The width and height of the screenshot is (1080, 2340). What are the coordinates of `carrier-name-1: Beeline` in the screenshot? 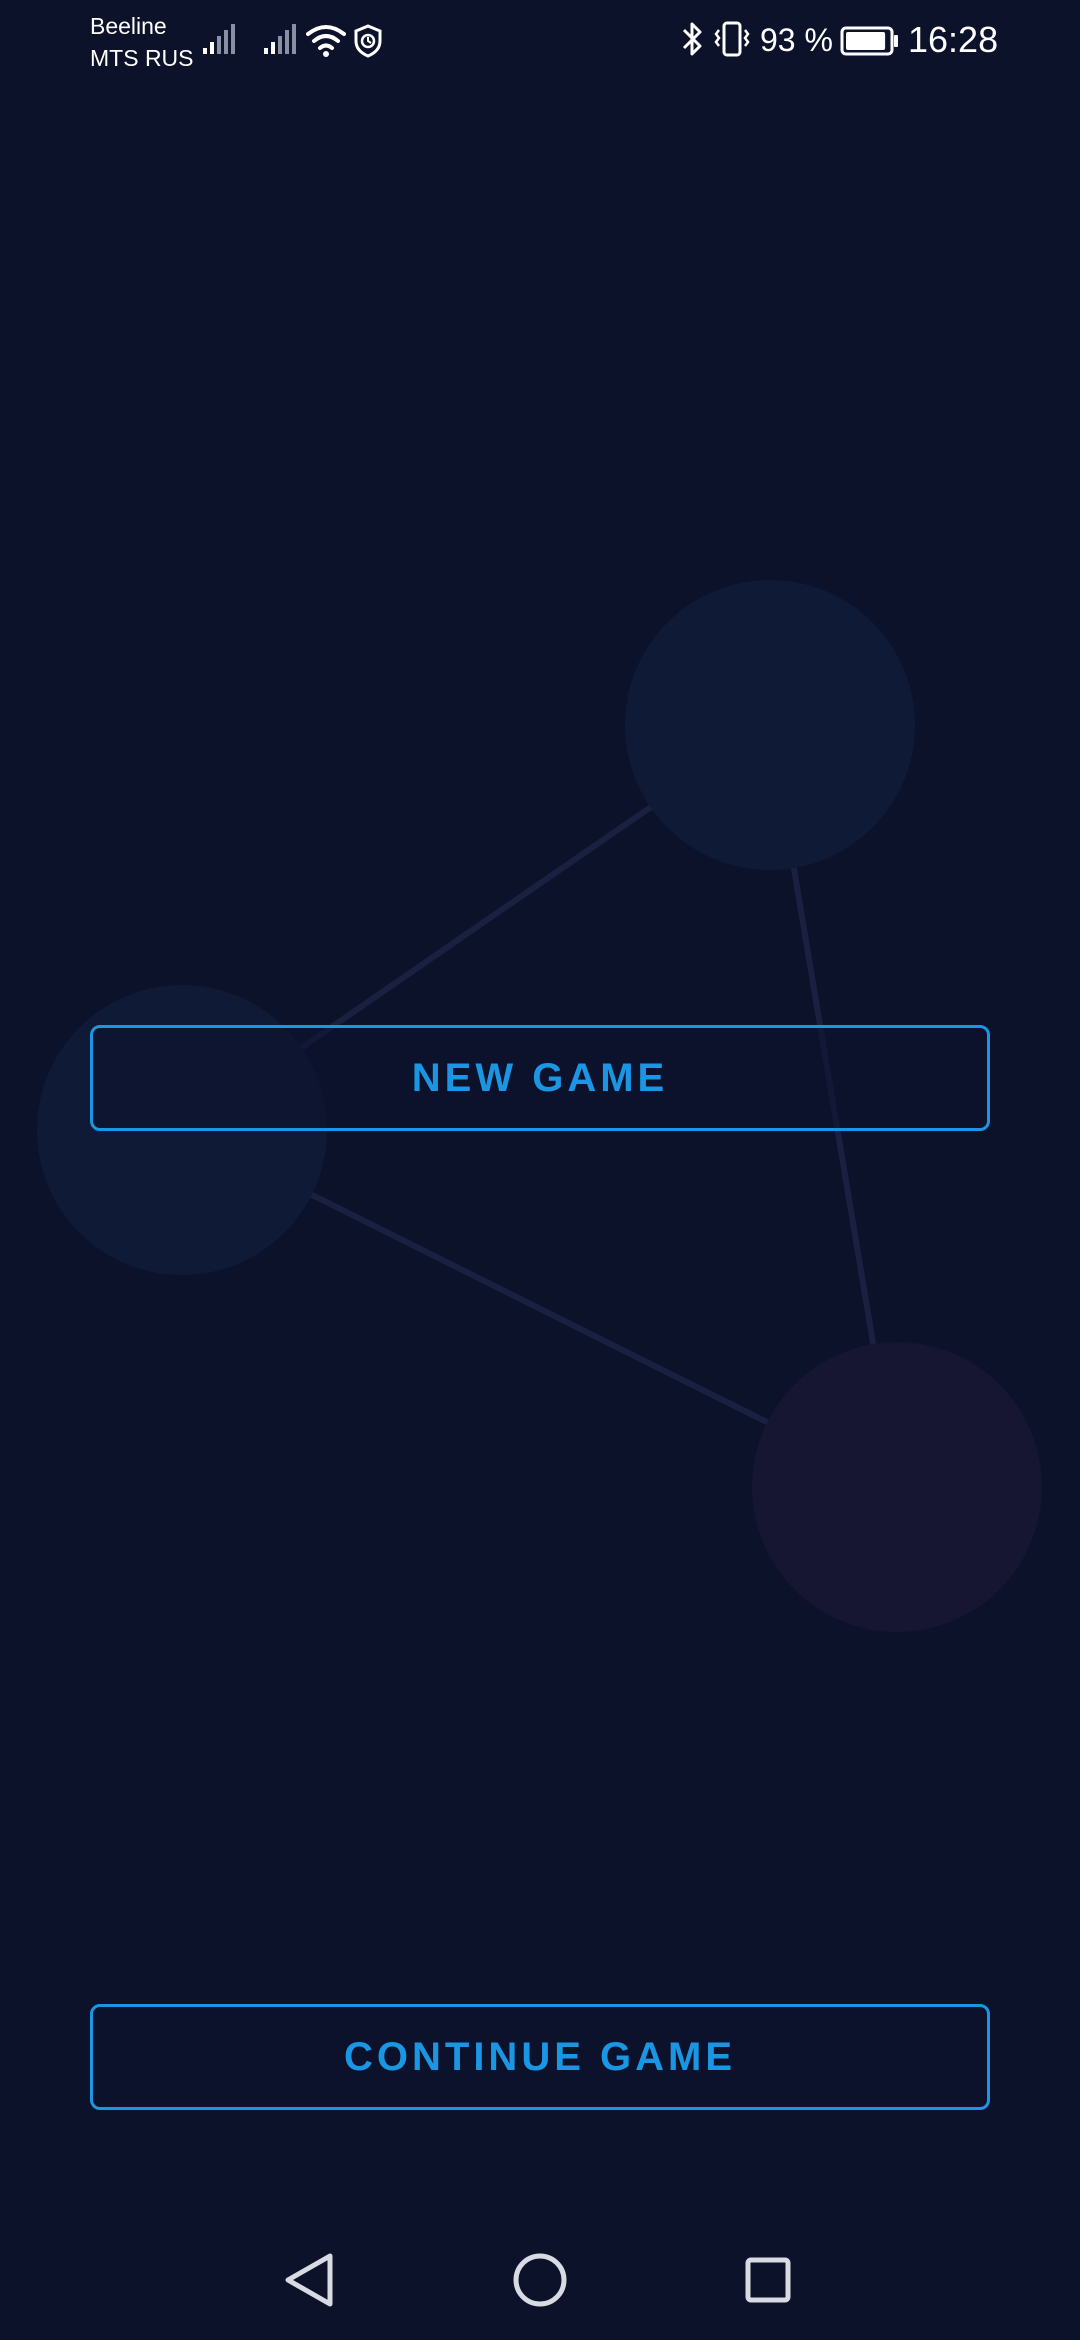 It's located at (128, 26).